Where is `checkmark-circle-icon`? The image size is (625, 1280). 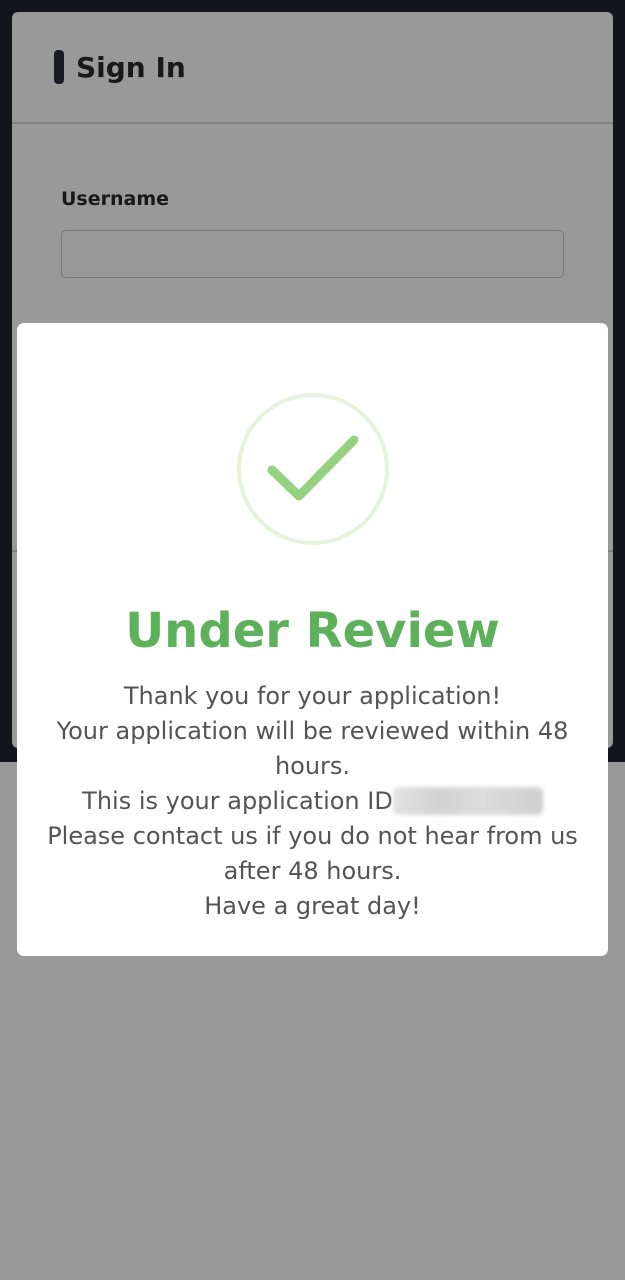 checkmark-circle-icon is located at coordinates (313, 469).